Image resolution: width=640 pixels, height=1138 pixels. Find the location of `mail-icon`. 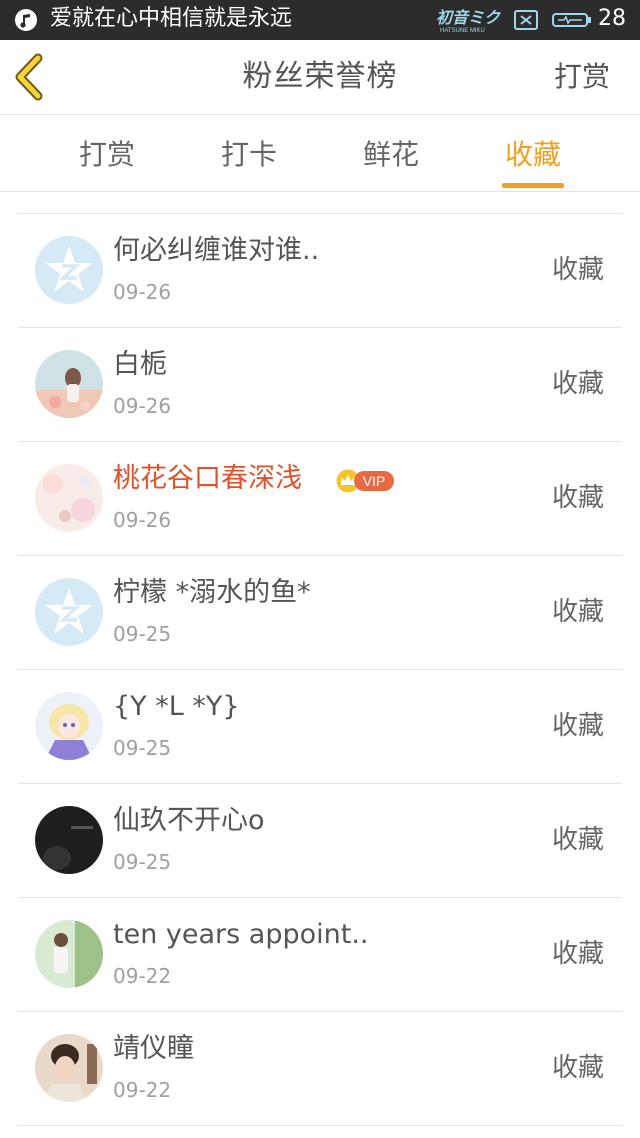

mail-icon is located at coordinates (526, 20).